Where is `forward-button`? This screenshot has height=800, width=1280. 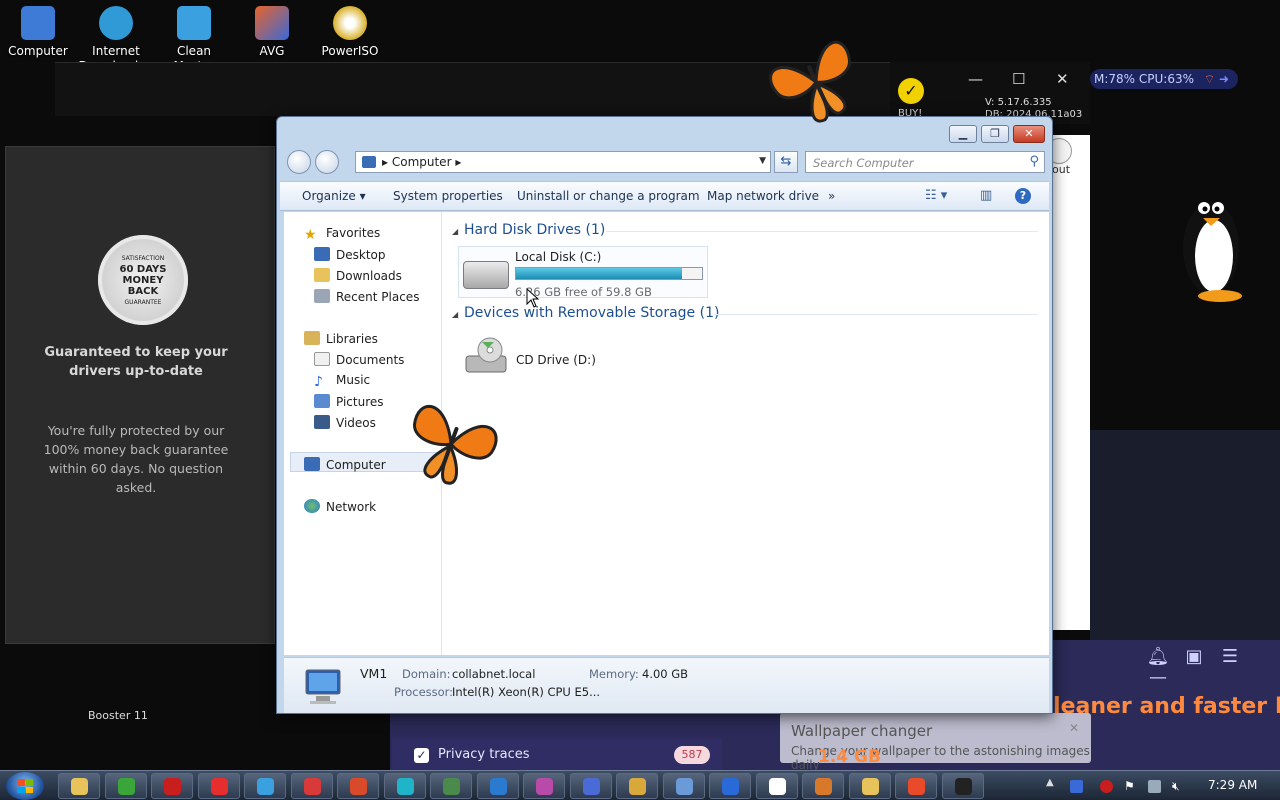
forward-button is located at coordinates (327, 162).